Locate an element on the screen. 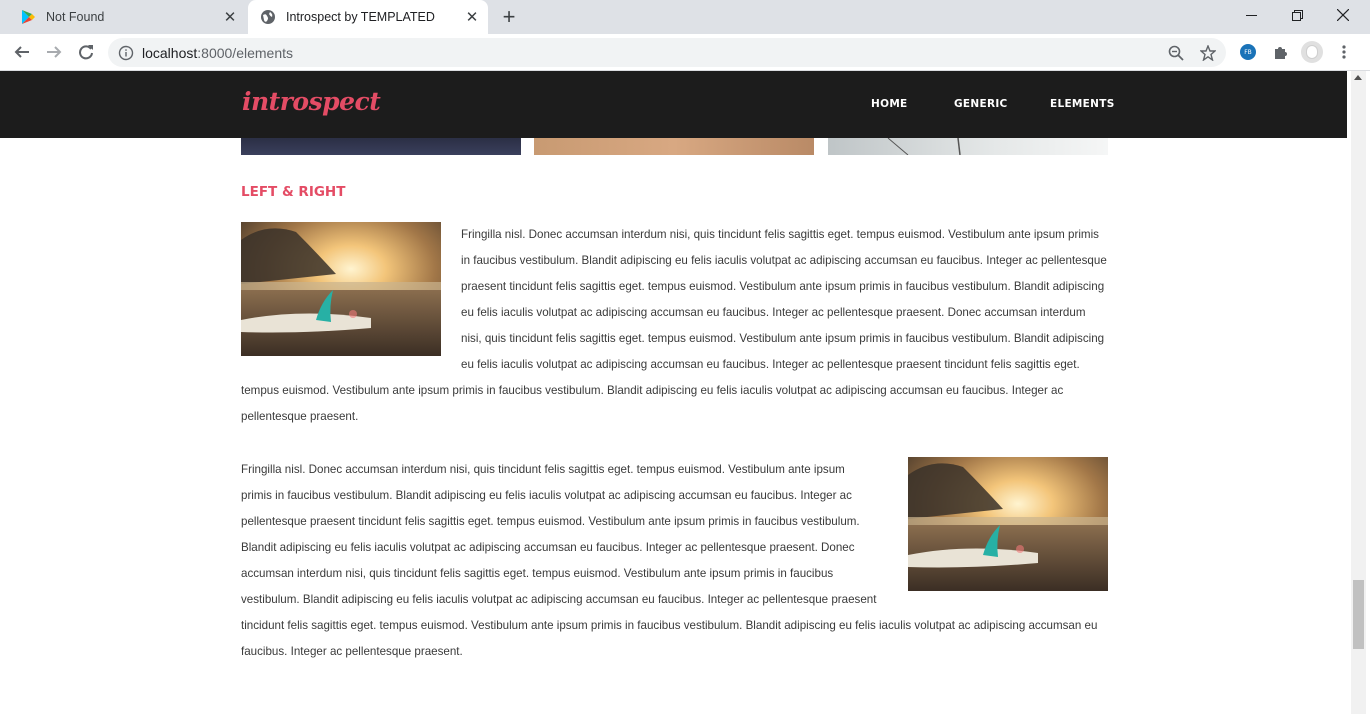 The image size is (1370, 714). gallery-image-sand is located at coordinates (674, 146).